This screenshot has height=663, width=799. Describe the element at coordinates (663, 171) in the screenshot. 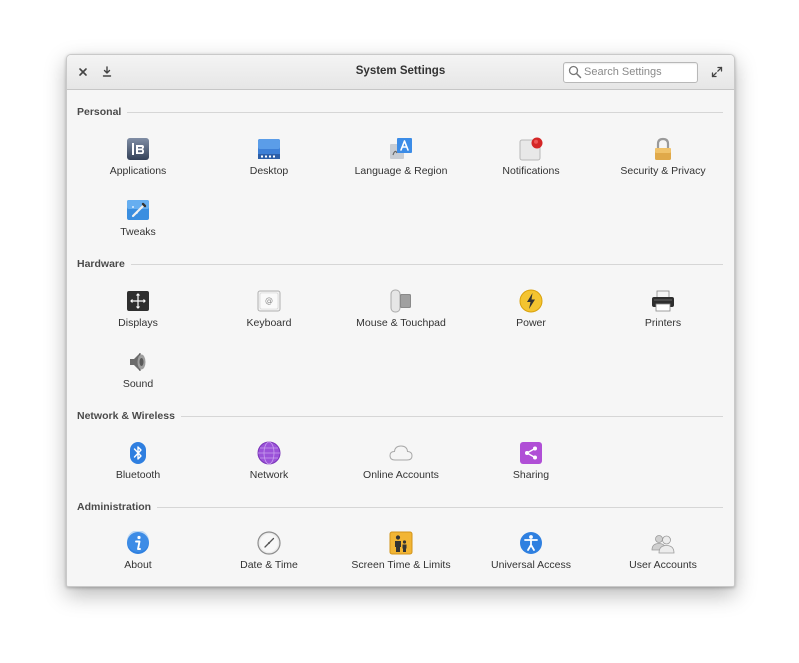

I see `item-label: Security & Privacy` at that location.